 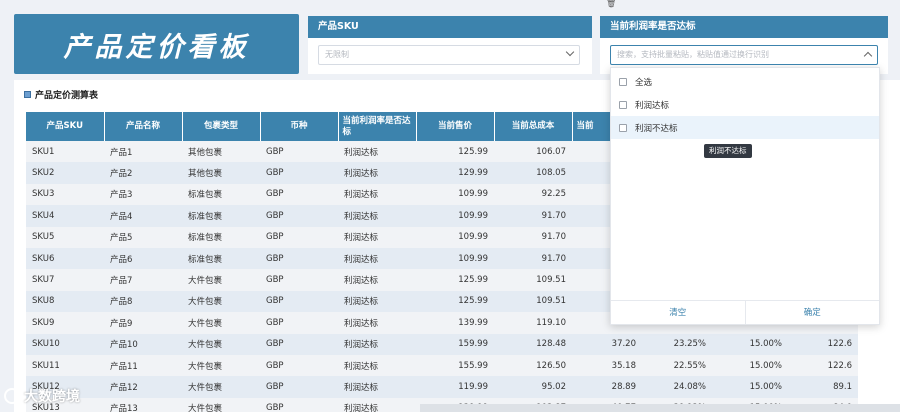 I want to click on table-cell: SKU5, so click(x=65, y=237).